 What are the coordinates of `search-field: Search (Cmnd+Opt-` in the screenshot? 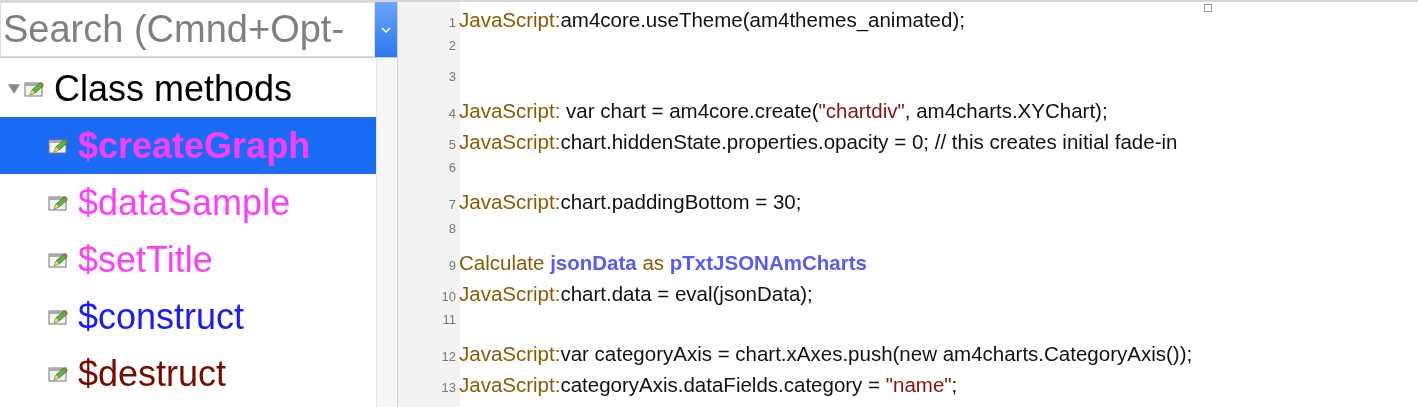 It's located at (187, 29).